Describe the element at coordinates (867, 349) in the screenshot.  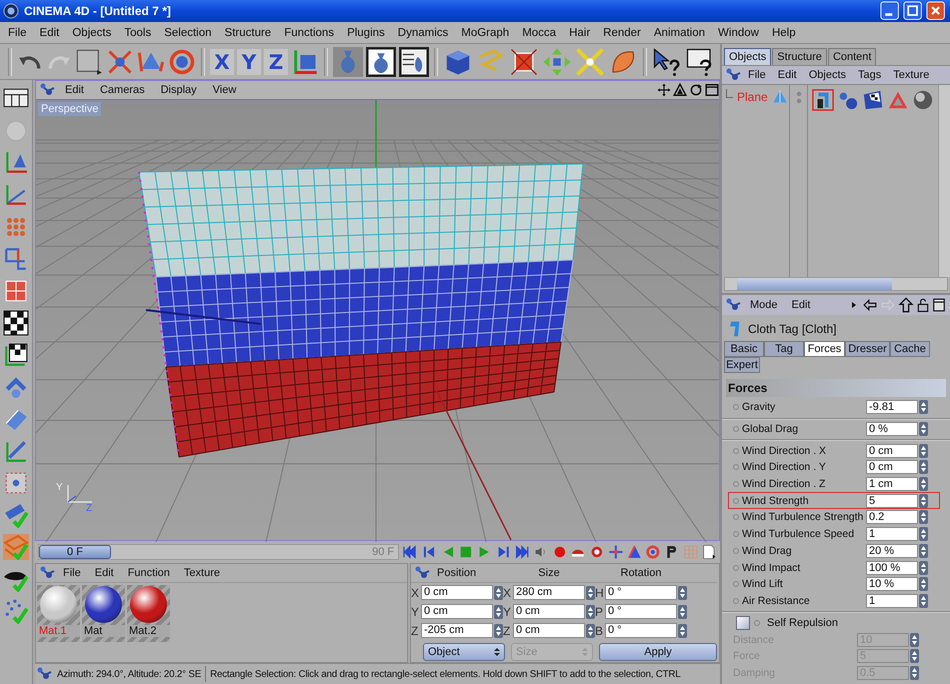
I see `tab: Dresser` at that location.